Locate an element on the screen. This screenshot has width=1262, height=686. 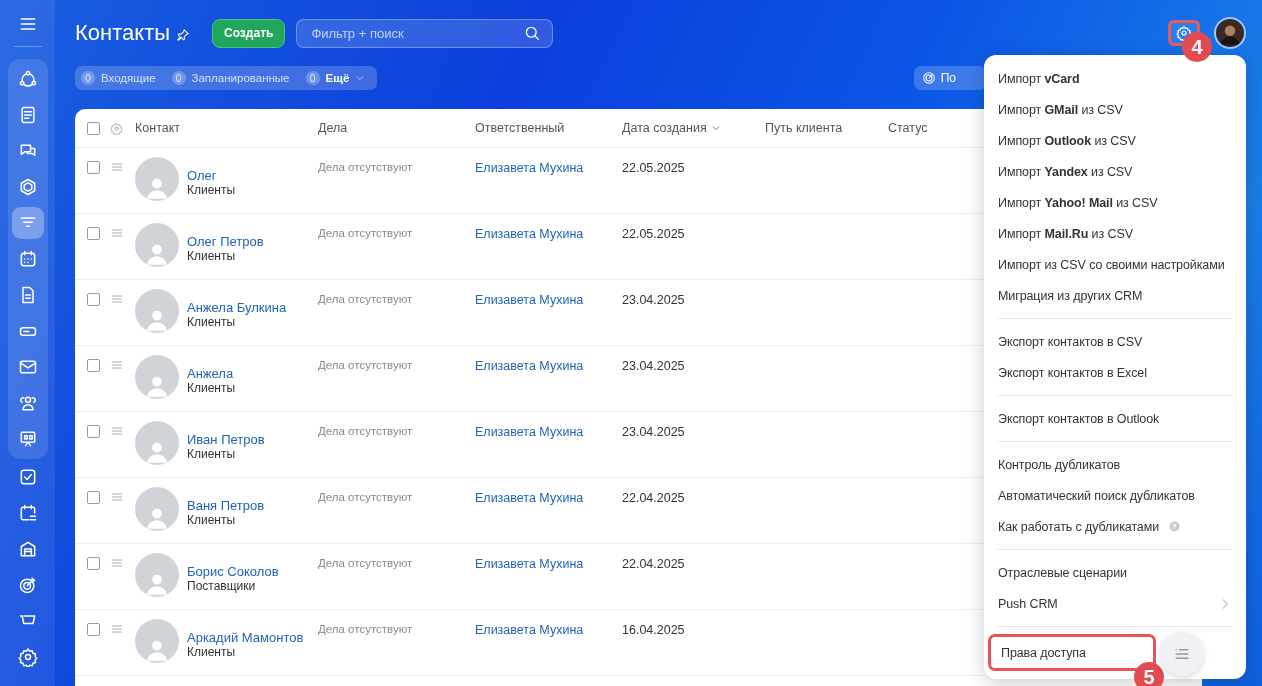
pin-icon is located at coordinates (183, 35).